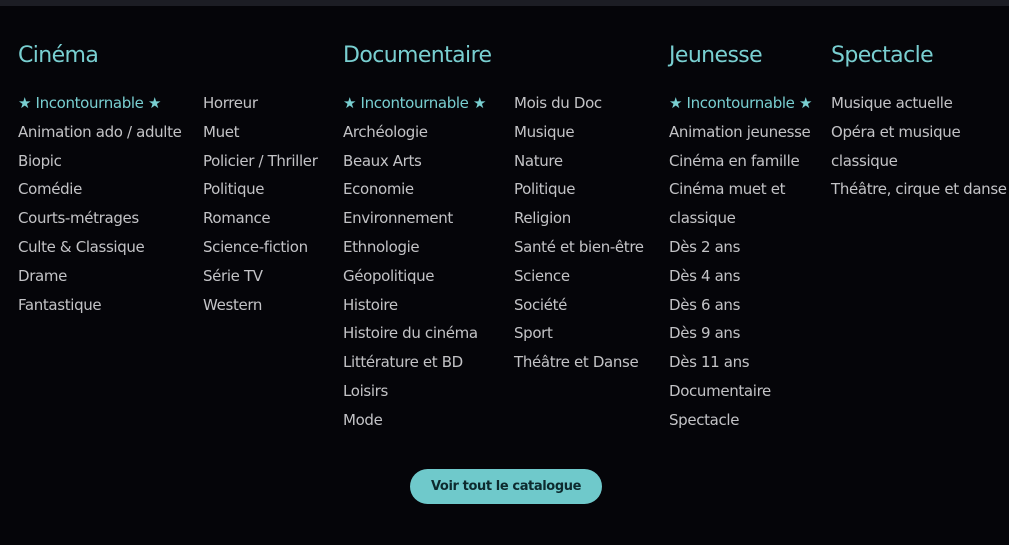  Describe the element at coordinates (744, 305) in the screenshot. I see `jeunesse-link: Dès 6 ans` at that location.